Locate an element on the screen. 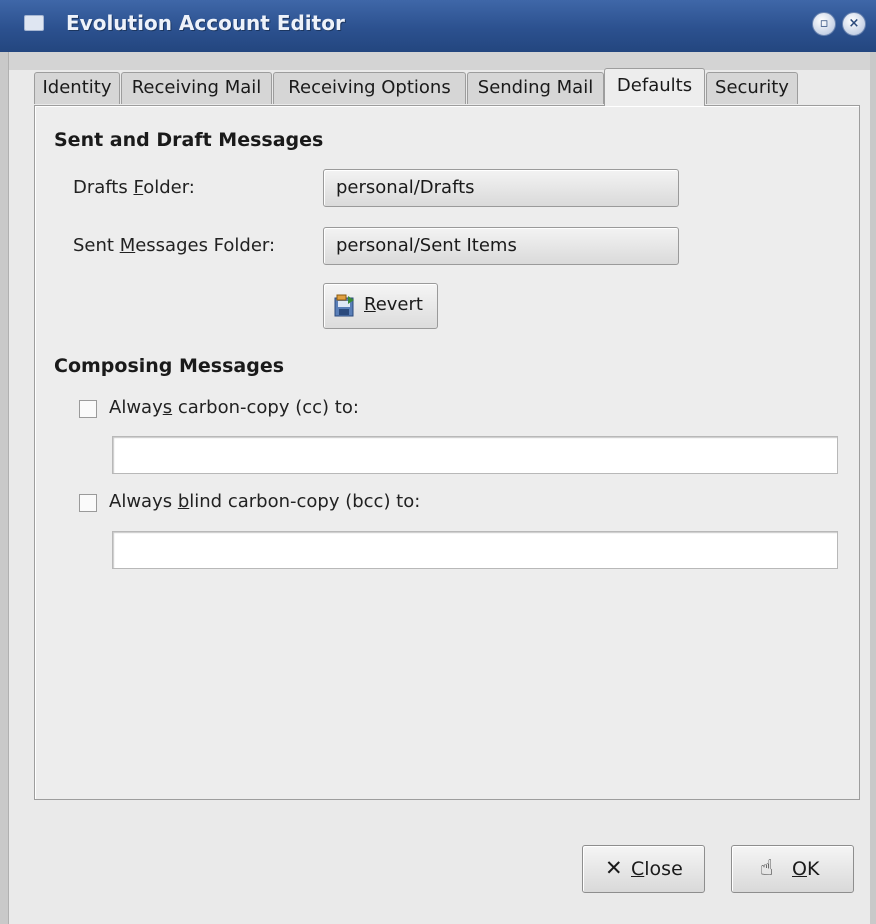 Image resolution: width=876 pixels, height=924 pixels. tab-security: Security is located at coordinates (752, 88).